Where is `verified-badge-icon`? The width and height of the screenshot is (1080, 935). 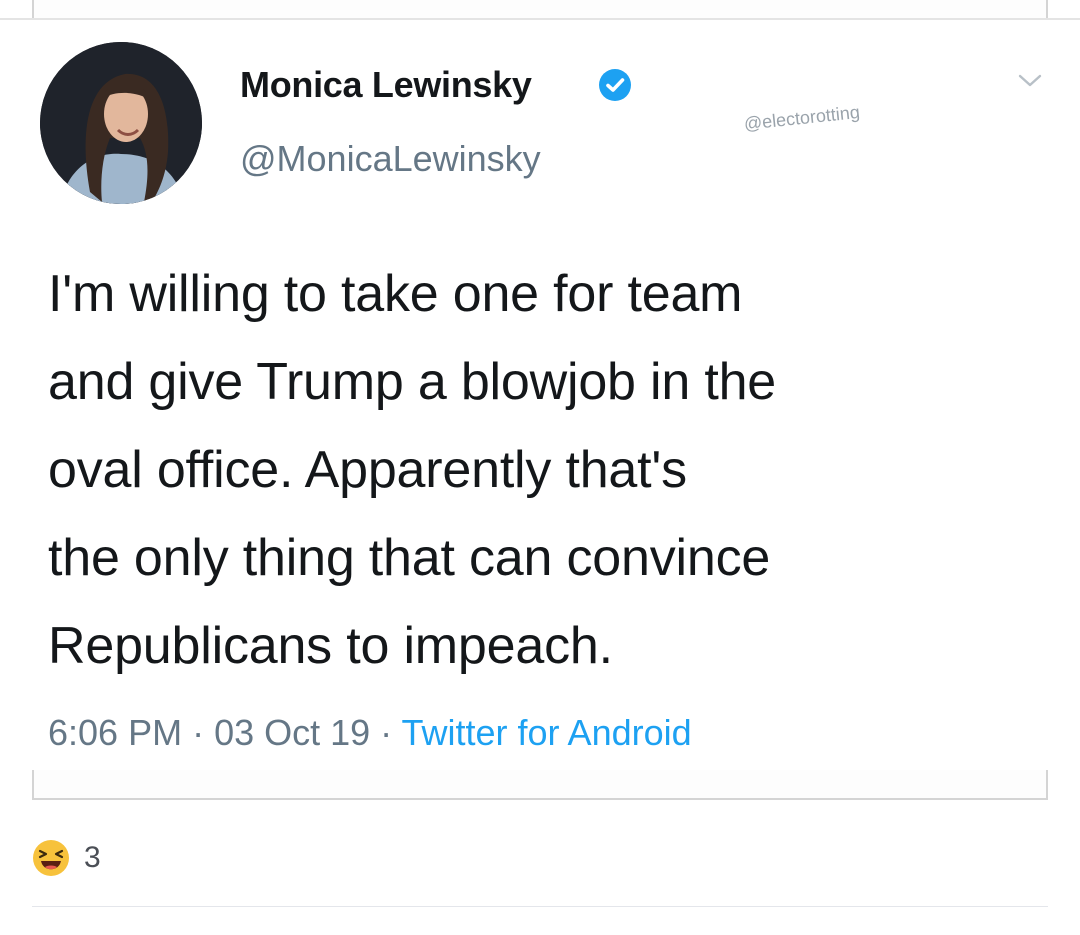 verified-badge-icon is located at coordinates (615, 85).